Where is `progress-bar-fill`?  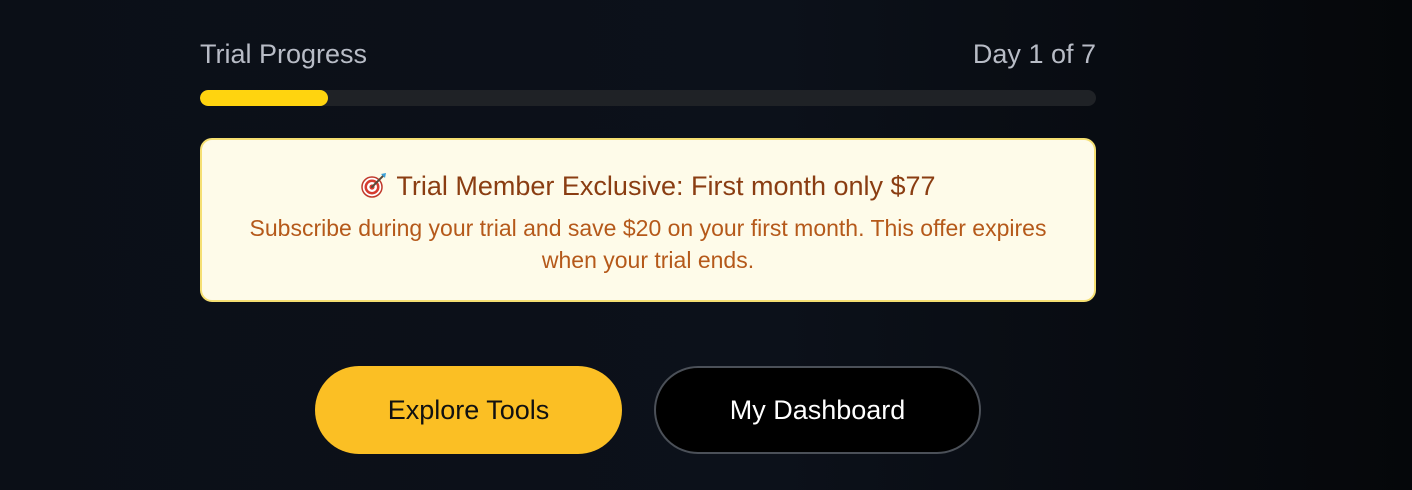
progress-bar-fill is located at coordinates (264, 98).